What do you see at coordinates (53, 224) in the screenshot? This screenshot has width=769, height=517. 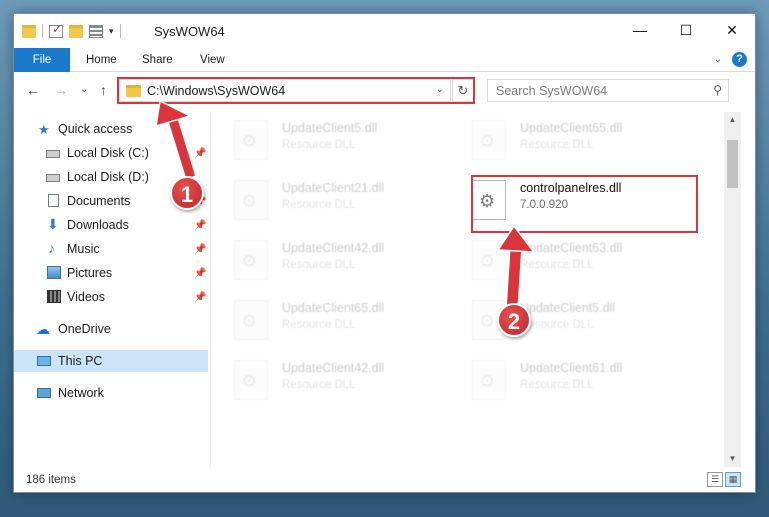 I see `download-icon: ⬇` at bounding box center [53, 224].